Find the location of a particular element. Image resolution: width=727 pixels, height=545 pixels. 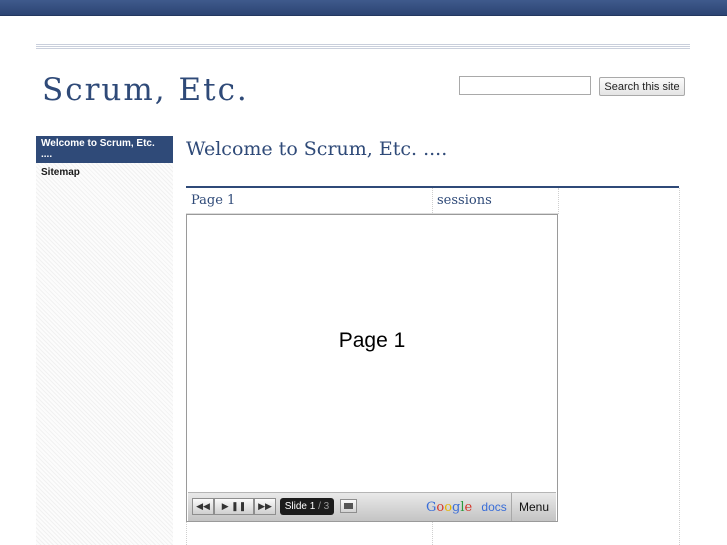

pause-icon: ❚❚ is located at coordinates (239, 506).